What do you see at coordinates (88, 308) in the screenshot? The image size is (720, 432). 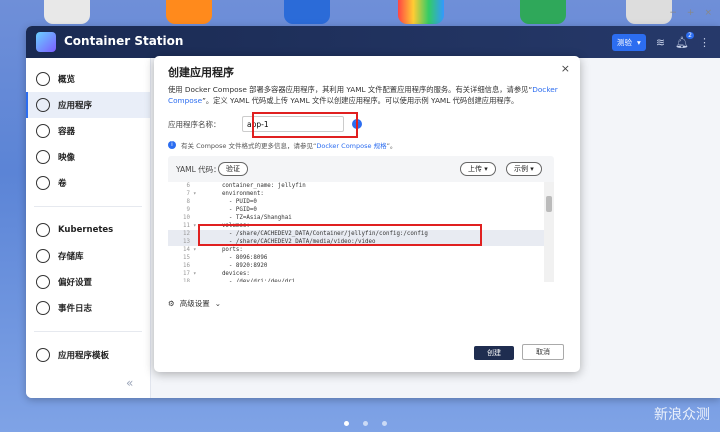 I see `sidebar-item: 事件日志` at bounding box center [88, 308].